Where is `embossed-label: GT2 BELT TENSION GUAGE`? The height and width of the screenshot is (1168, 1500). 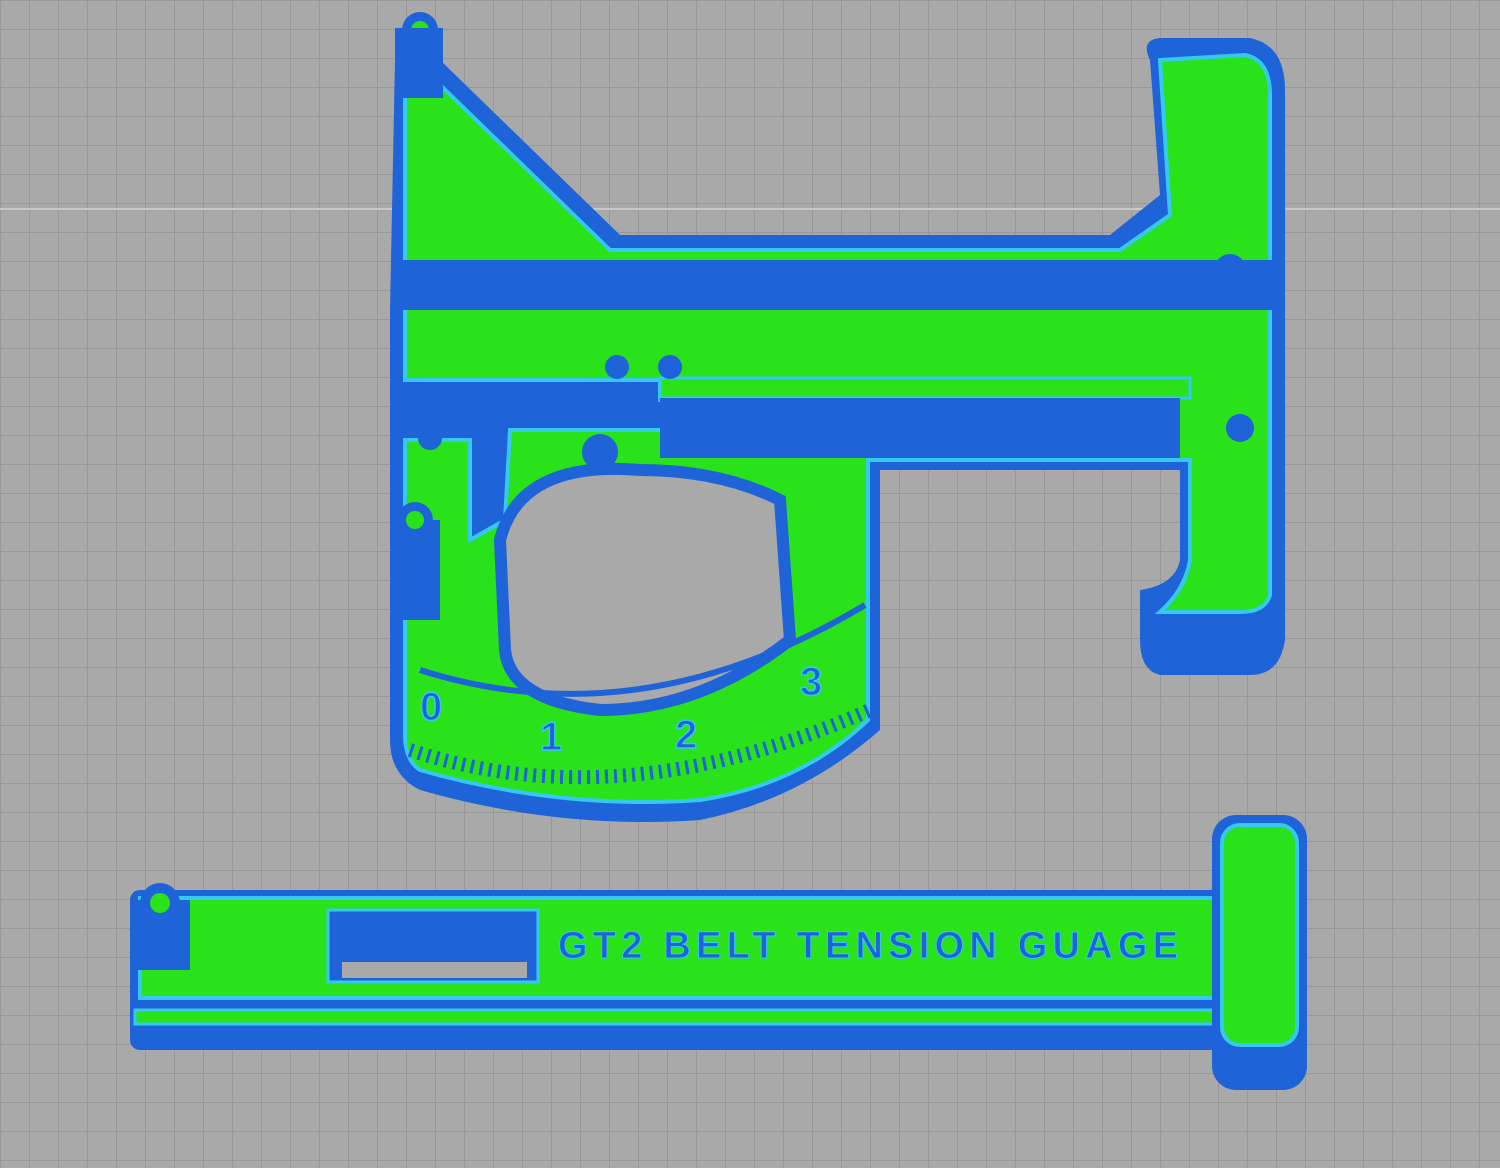 embossed-label: GT2 BELT TENSION GUAGE is located at coordinates (868, 946).